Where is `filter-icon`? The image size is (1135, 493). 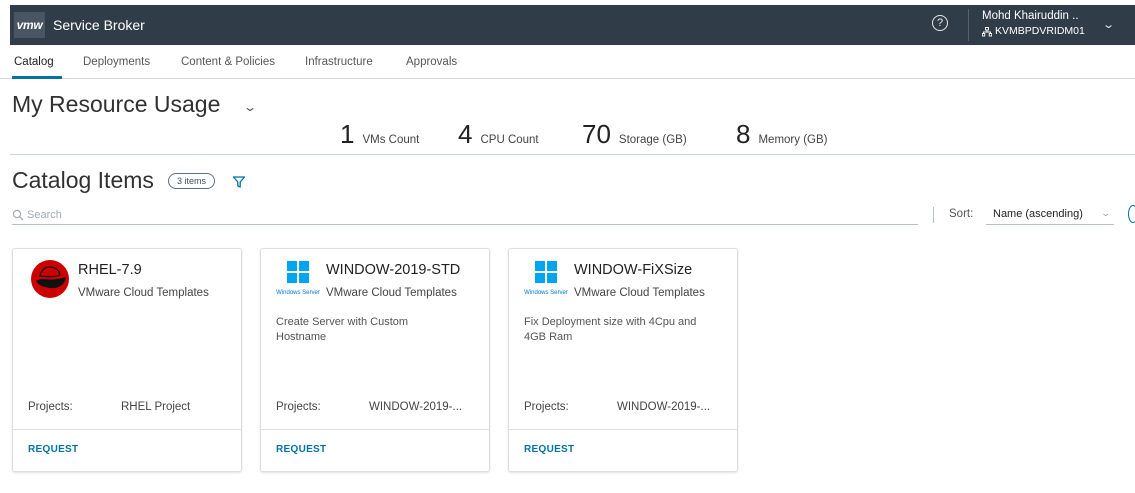
filter-icon is located at coordinates (239, 182).